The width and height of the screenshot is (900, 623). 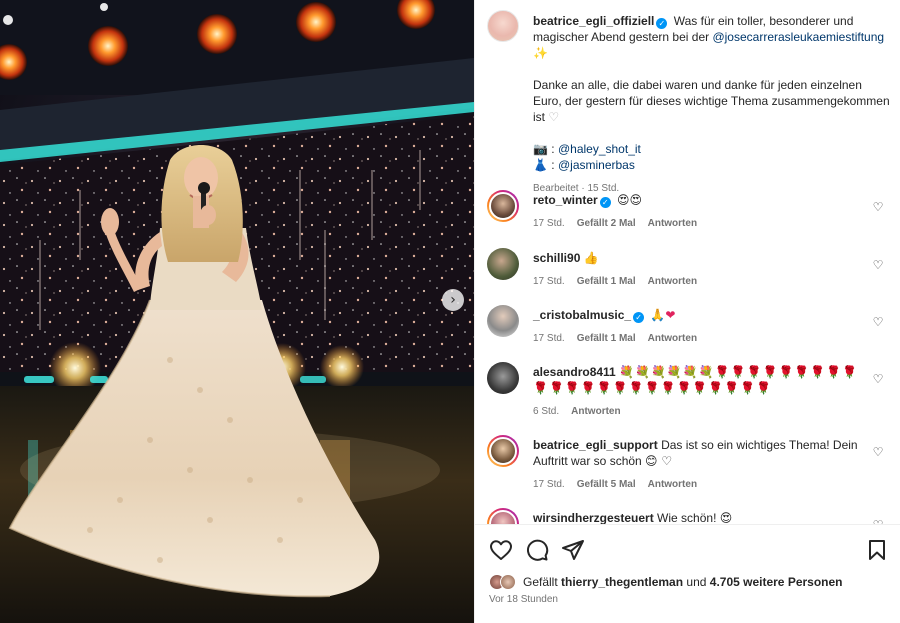 What do you see at coordinates (622, 582) in the screenshot?
I see `liked-by-user-link: thierry_thegentleman` at bounding box center [622, 582].